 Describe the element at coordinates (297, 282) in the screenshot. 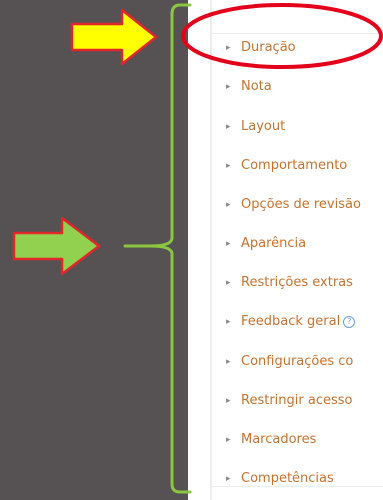

I see `section-label: Restrições extras` at that location.